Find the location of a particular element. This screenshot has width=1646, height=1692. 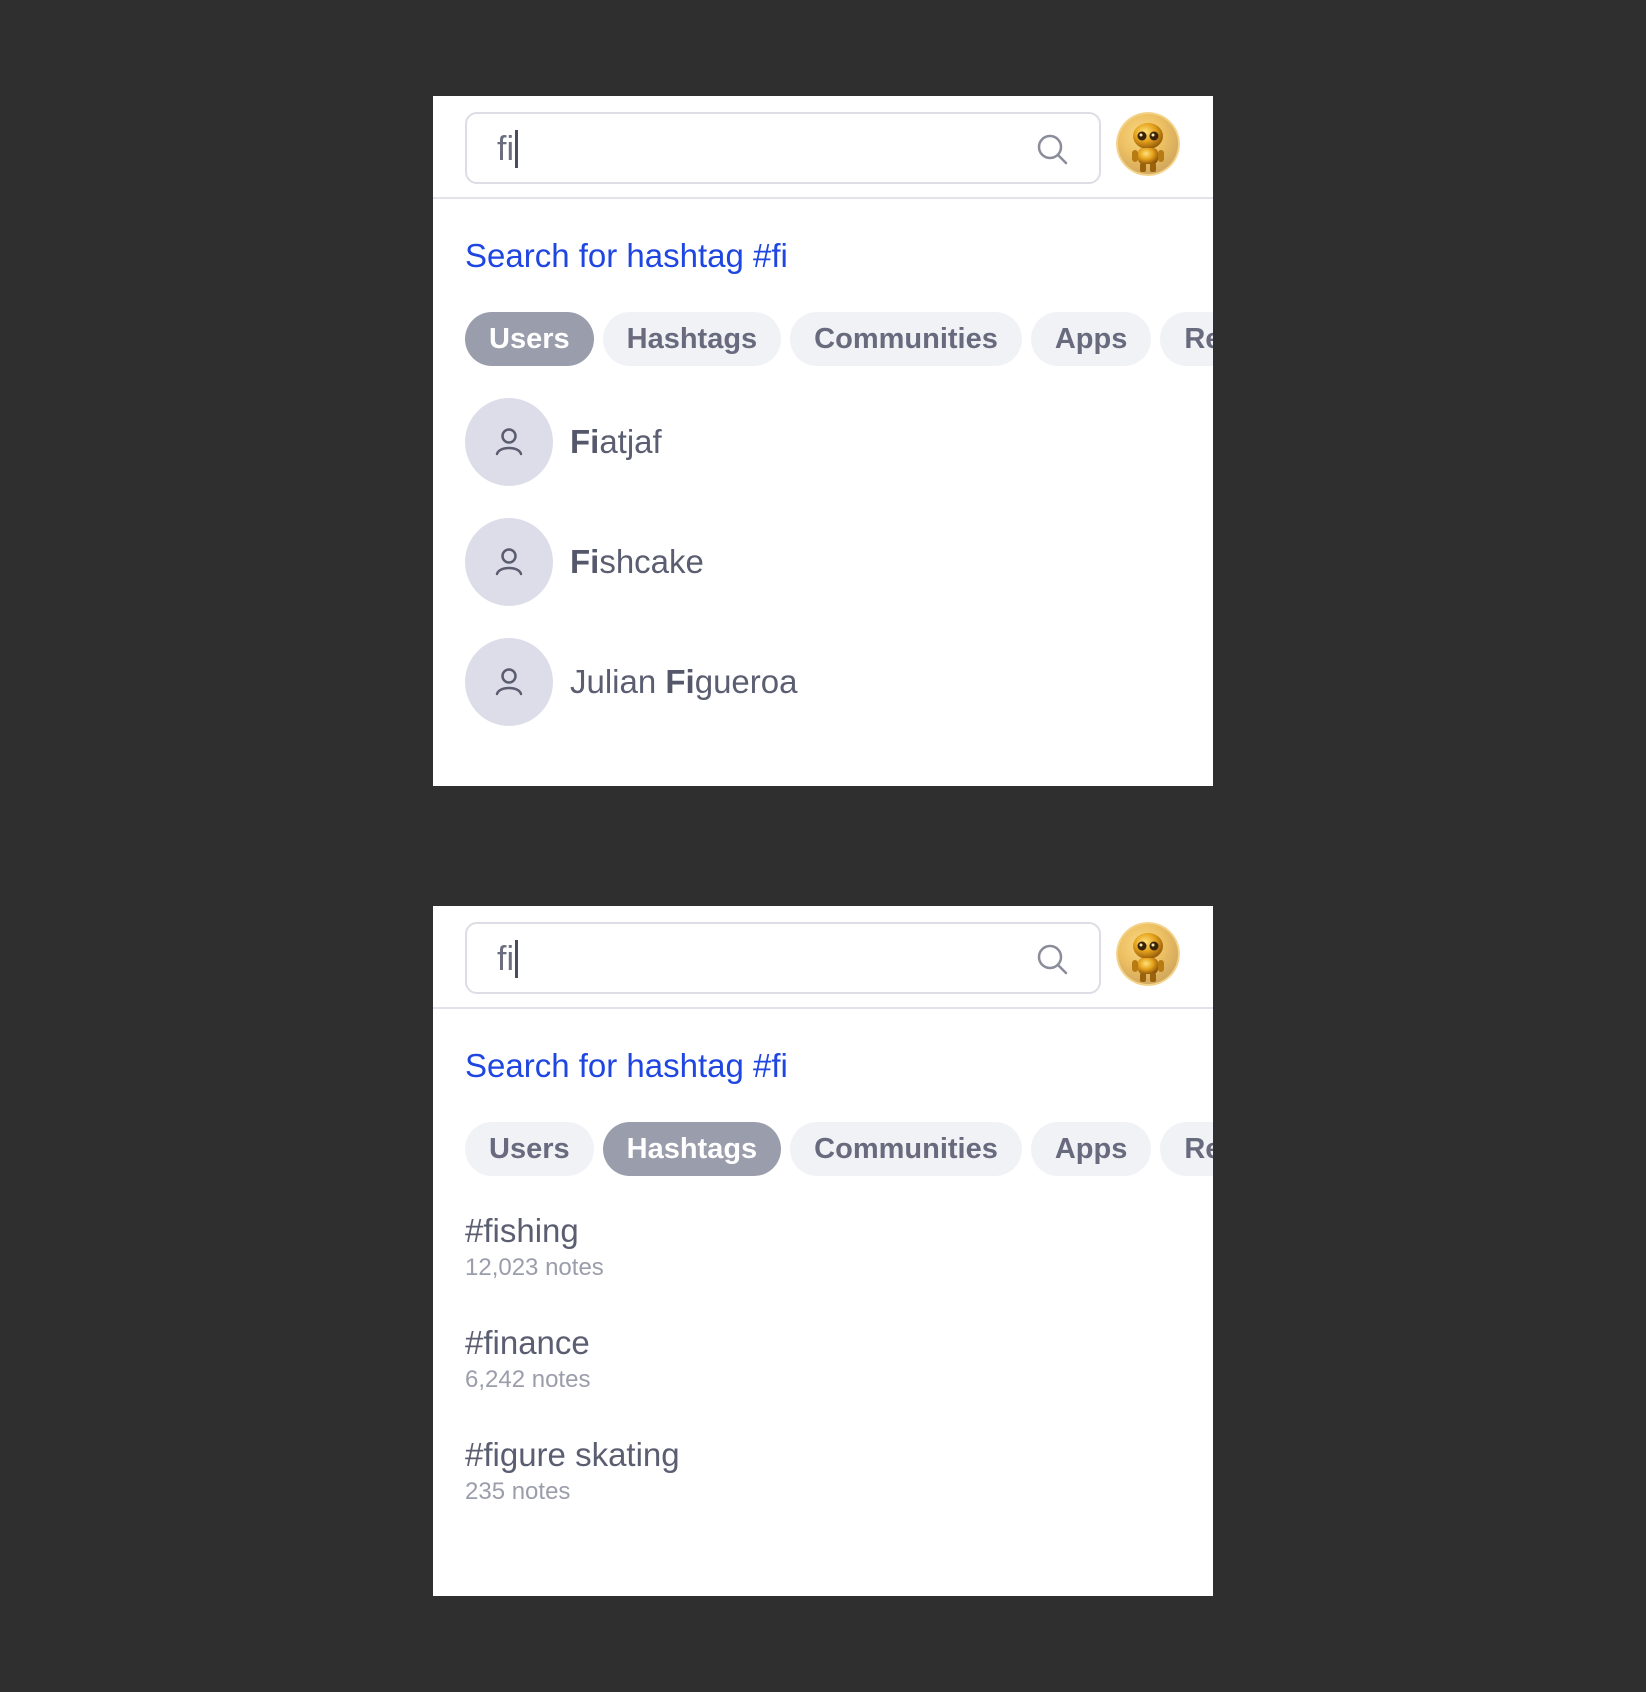

hashtag-note-count: 6,242 notes is located at coordinates (528, 1379).